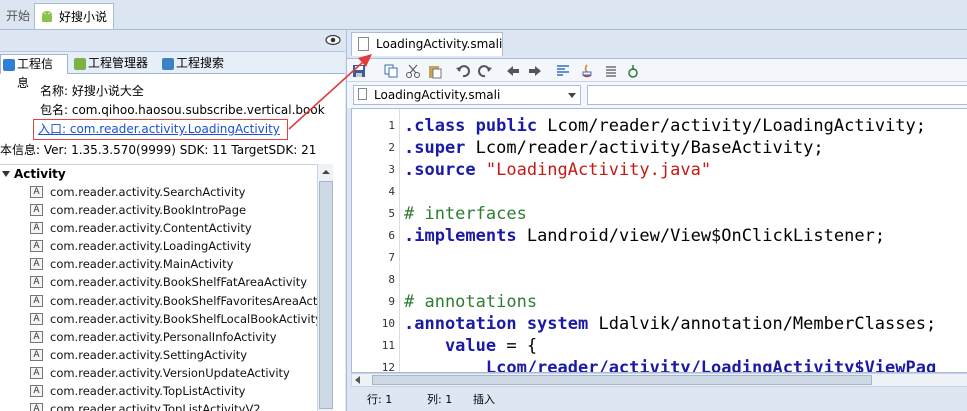 The height and width of the screenshot is (411, 967). I want to click on list-icon, so click(611, 71).